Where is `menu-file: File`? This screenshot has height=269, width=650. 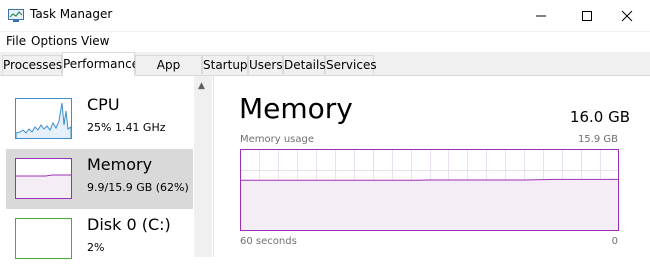 menu-file: File is located at coordinates (16, 41).